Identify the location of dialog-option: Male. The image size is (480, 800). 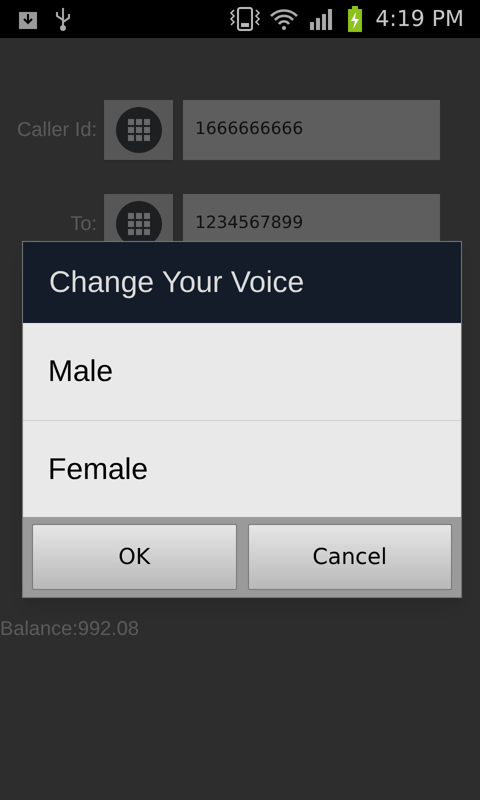
(242, 371).